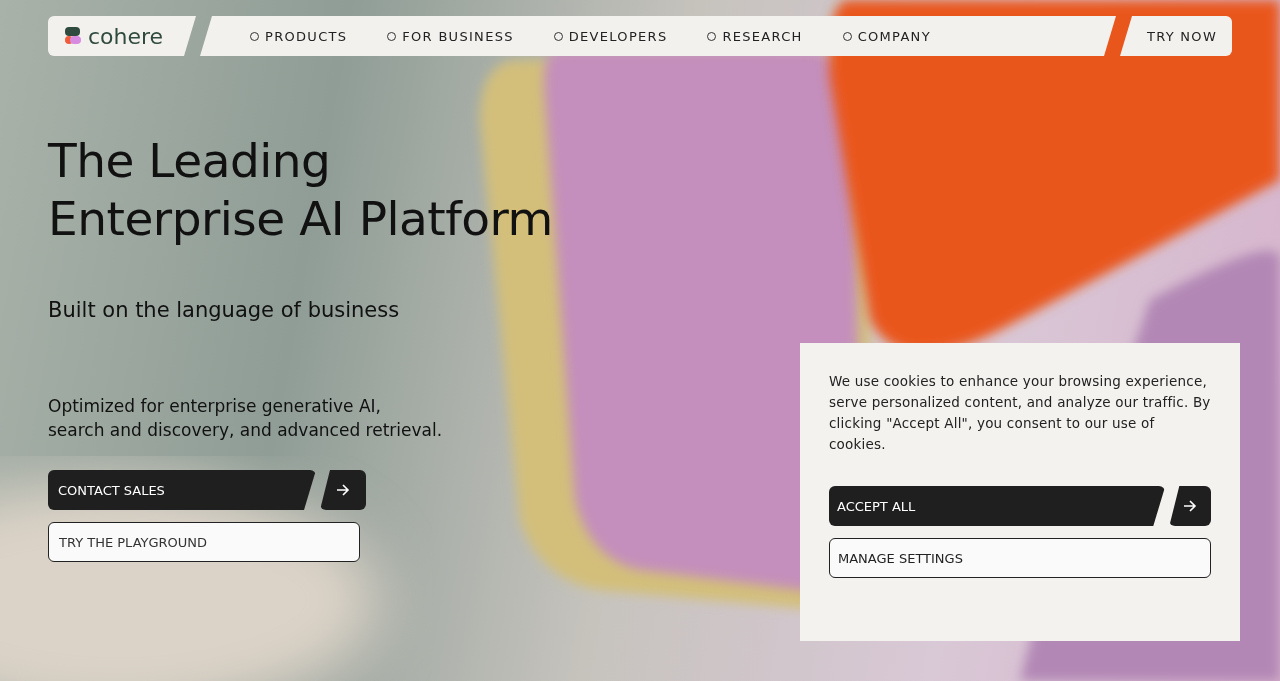 The height and width of the screenshot is (681, 1280). What do you see at coordinates (246, 418) in the screenshot?
I see `hero-description: Optimized for enterprise generative AI, search and discovery, and advanced retrieval.` at bounding box center [246, 418].